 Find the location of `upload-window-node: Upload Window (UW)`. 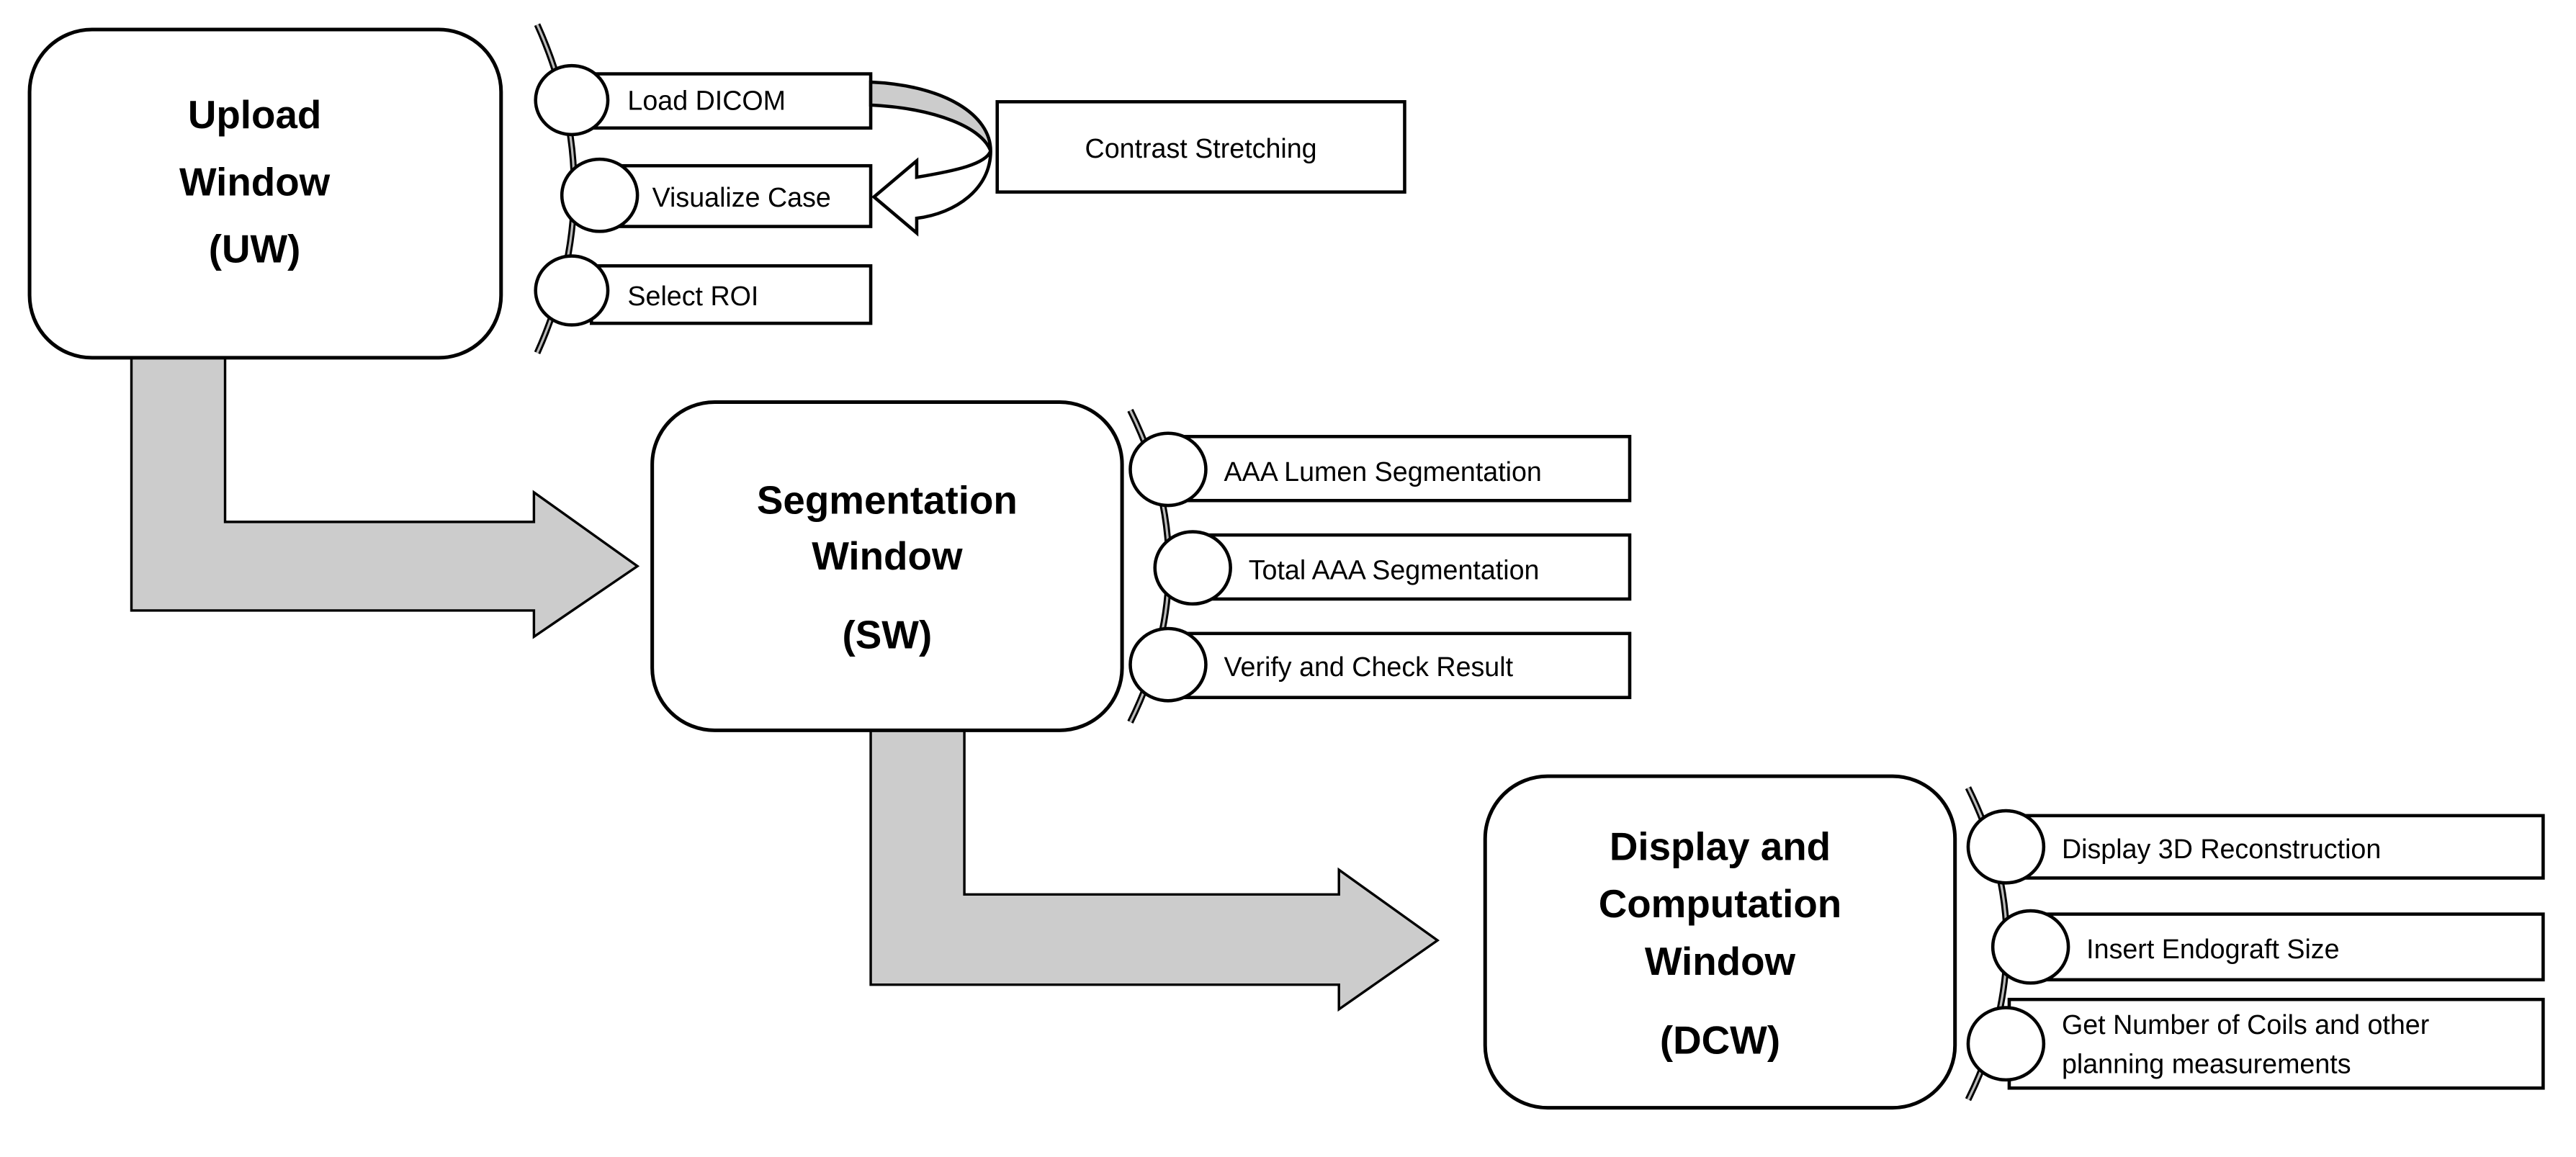

upload-window-node: Upload Window (UW) is located at coordinates (265, 193).